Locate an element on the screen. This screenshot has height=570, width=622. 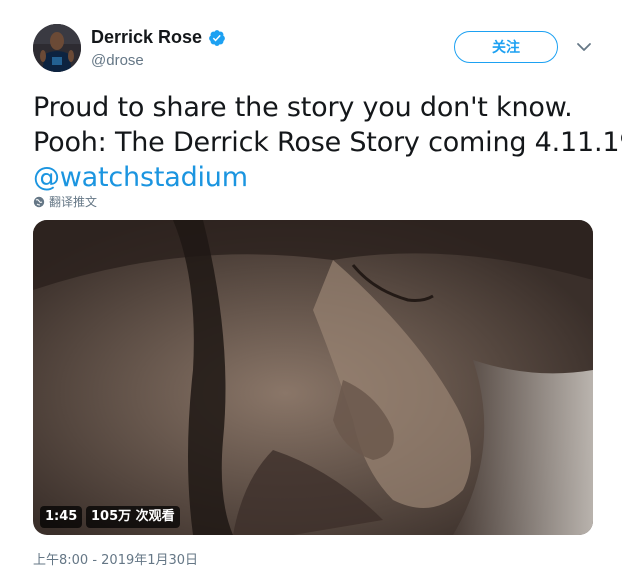
translate-label: 翻译推文 is located at coordinates (73, 201).